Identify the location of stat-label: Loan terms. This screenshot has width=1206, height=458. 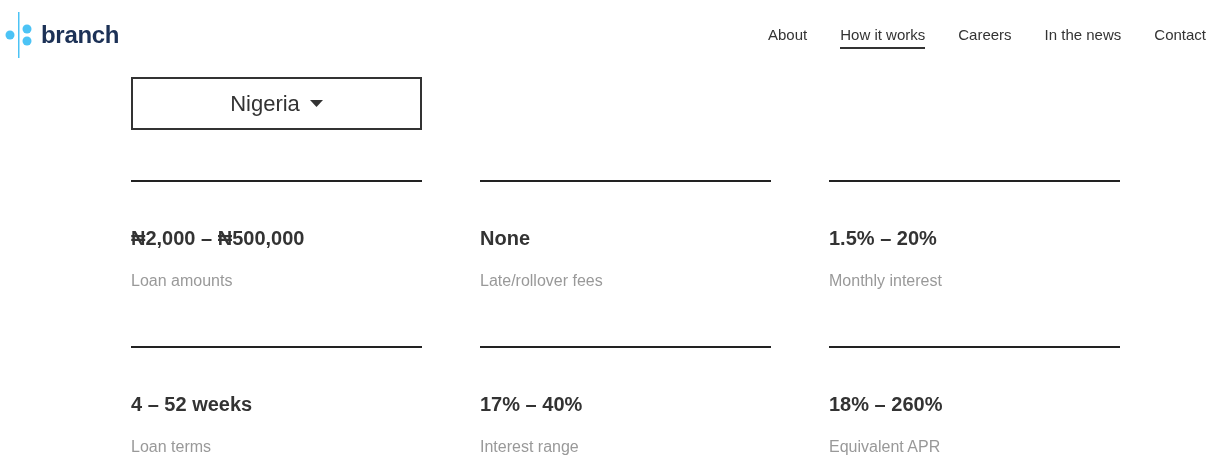
(172, 447).